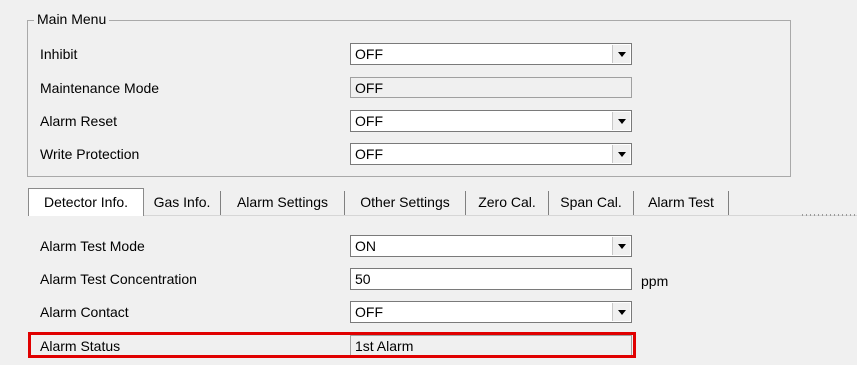 This screenshot has width=857, height=365. Describe the element at coordinates (90, 154) in the screenshot. I see `write-protection-label: Write Protection` at that location.